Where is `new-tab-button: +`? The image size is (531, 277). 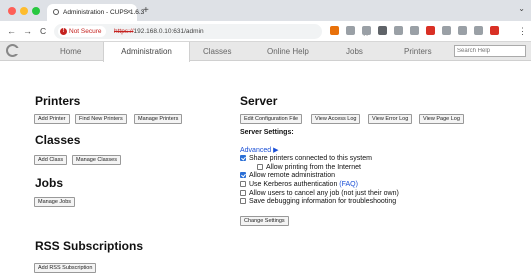
new-tab-button: + is located at coordinates (146, 11).